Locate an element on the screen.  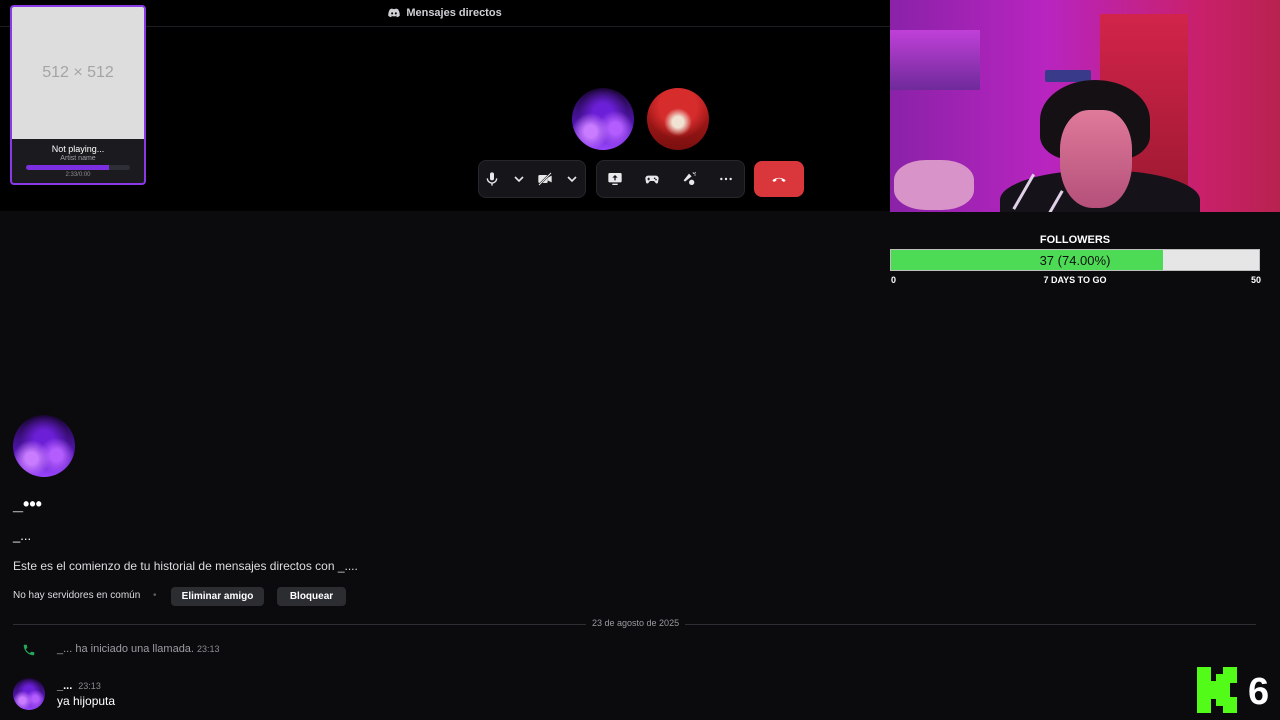
kick-viewer-count: 6 is located at coordinates (1259, 692).